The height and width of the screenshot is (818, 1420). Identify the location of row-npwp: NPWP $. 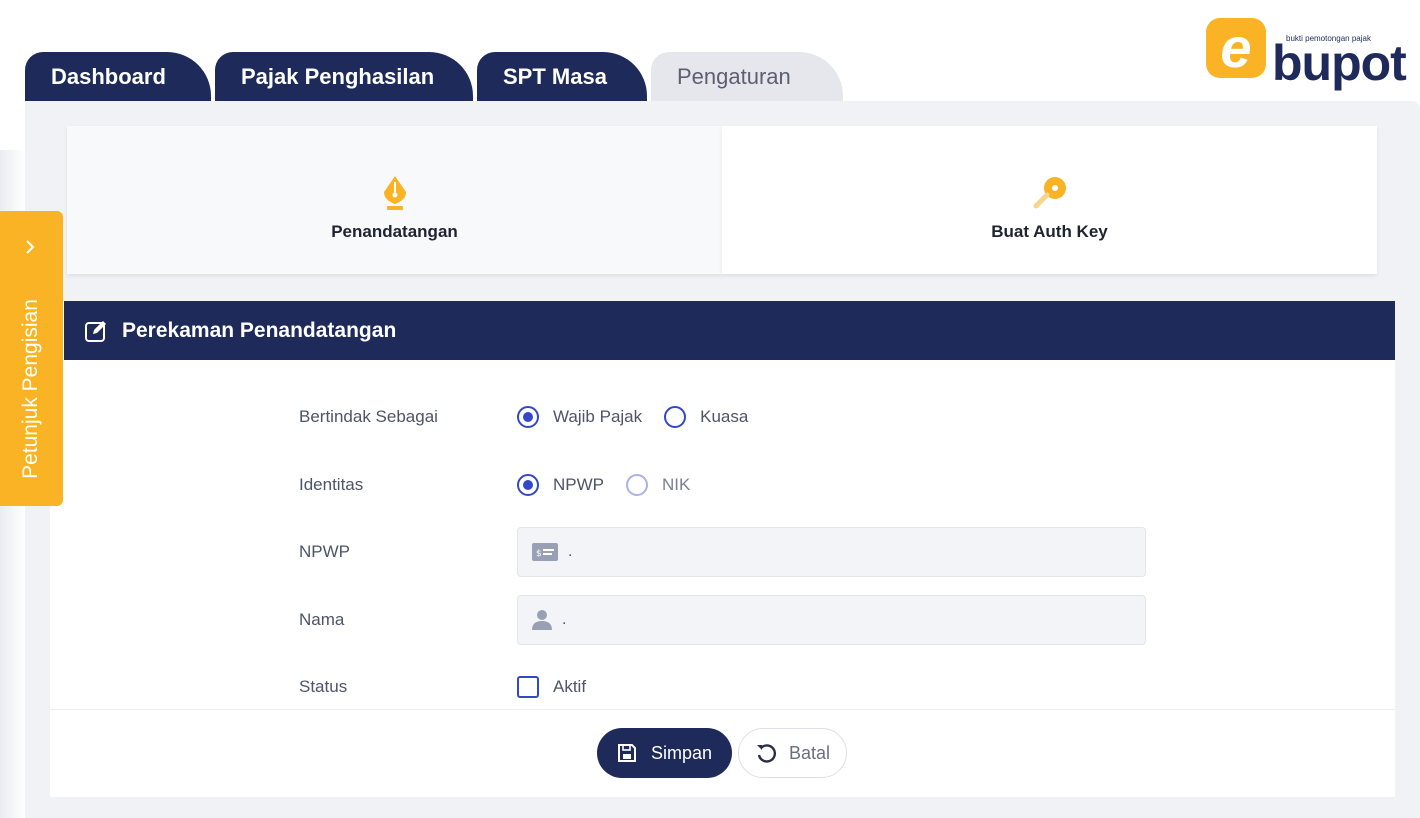
(722, 552).